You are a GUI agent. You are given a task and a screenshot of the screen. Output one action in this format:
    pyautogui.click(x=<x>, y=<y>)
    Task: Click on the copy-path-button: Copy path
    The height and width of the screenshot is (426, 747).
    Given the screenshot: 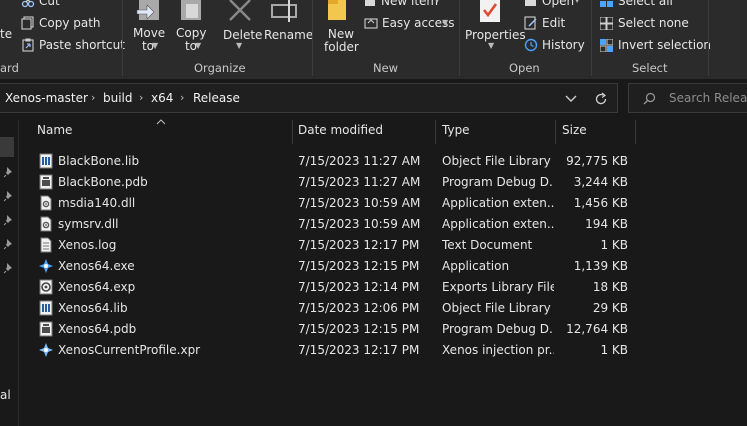 What is the action you would take?
    pyautogui.click(x=65, y=24)
    